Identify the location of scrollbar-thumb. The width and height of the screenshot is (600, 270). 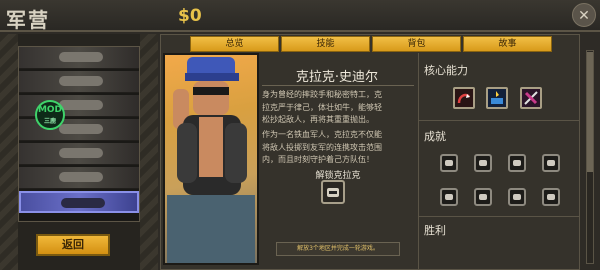
(590, 112).